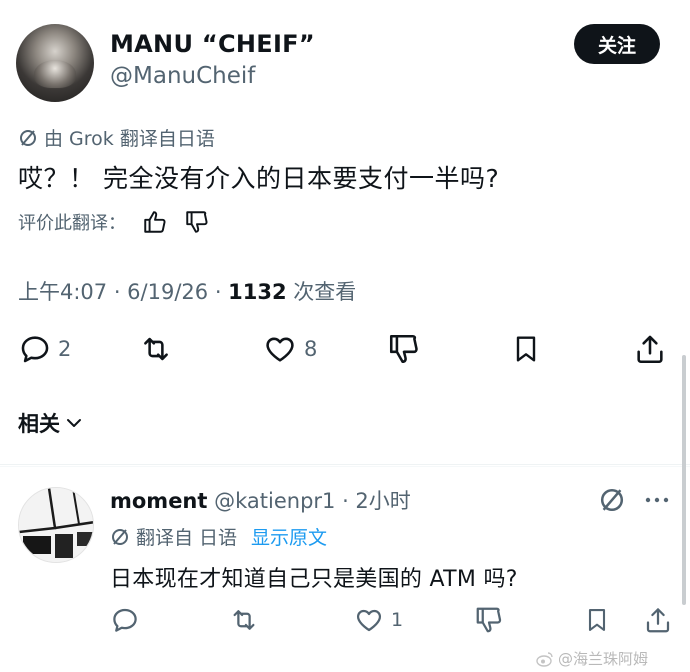 The height and width of the screenshot is (672, 690). I want to click on thumbs-up-icon, so click(155, 222).